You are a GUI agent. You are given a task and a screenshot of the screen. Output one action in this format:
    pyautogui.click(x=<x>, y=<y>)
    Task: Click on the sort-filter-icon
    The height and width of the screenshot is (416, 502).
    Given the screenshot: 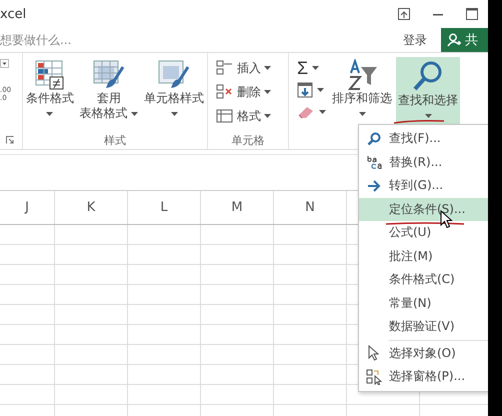 What is the action you would take?
    pyautogui.click(x=362, y=75)
    